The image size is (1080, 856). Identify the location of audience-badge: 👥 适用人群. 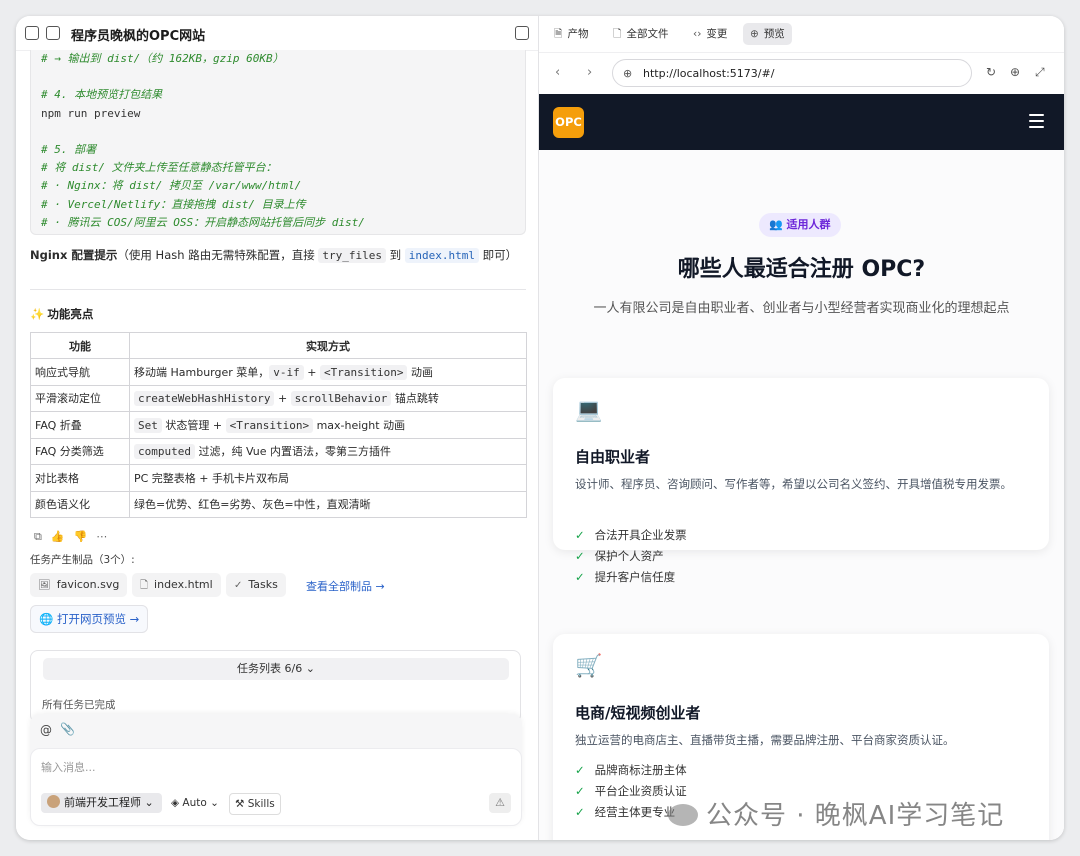
(800, 225).